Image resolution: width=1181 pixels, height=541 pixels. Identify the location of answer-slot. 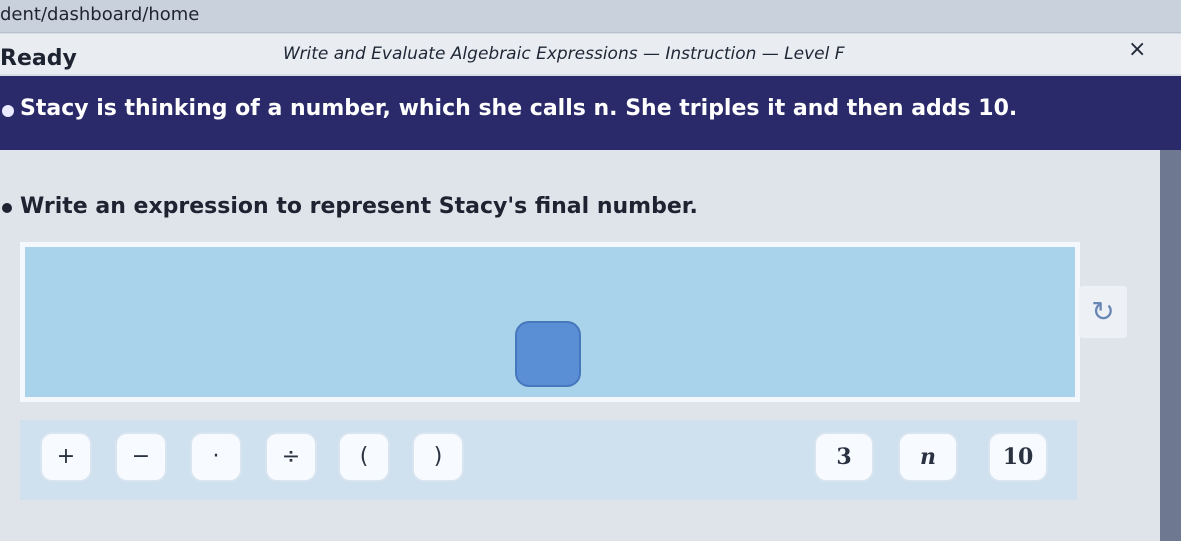
(548, 354).